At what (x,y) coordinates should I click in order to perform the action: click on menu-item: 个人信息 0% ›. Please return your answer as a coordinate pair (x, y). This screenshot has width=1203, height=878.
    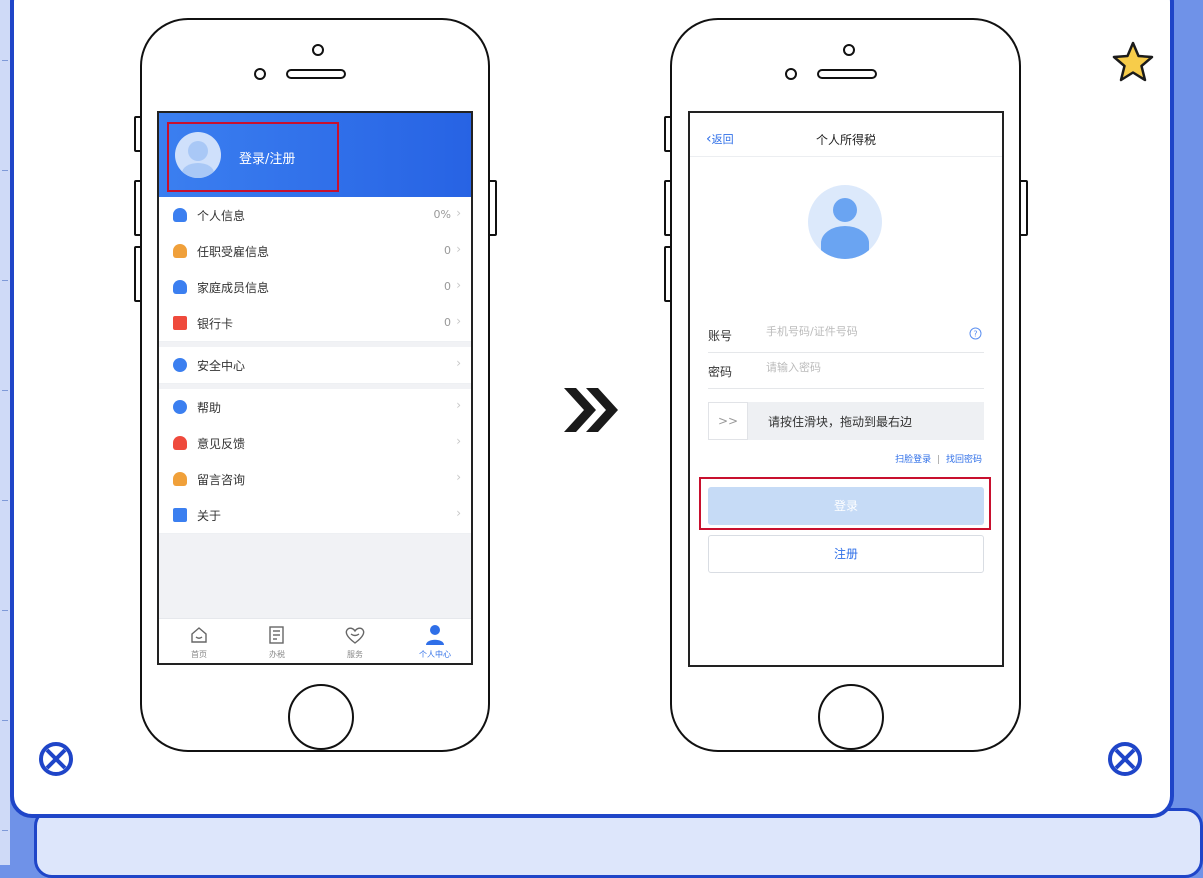
    Looking at the image, I should click on (315, 215).